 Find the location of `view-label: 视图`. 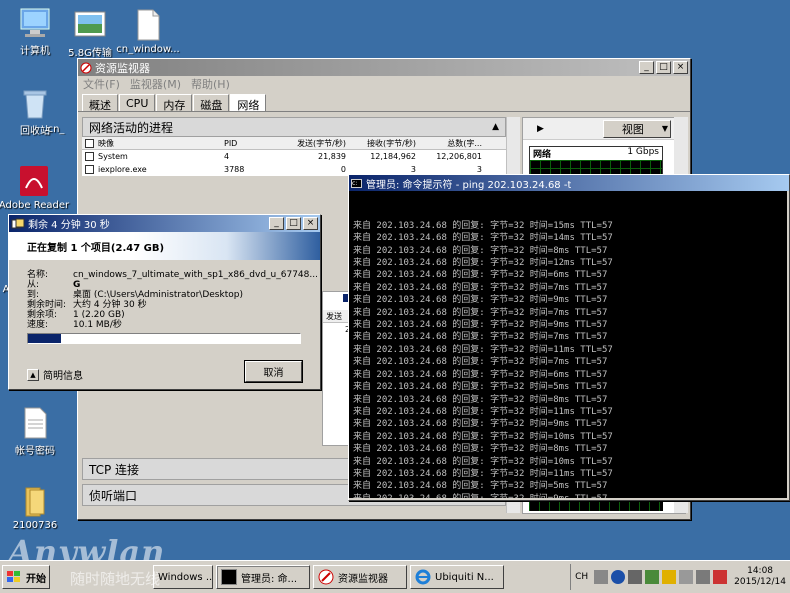

view-label: 视图 is located at coordinates (632, 129).